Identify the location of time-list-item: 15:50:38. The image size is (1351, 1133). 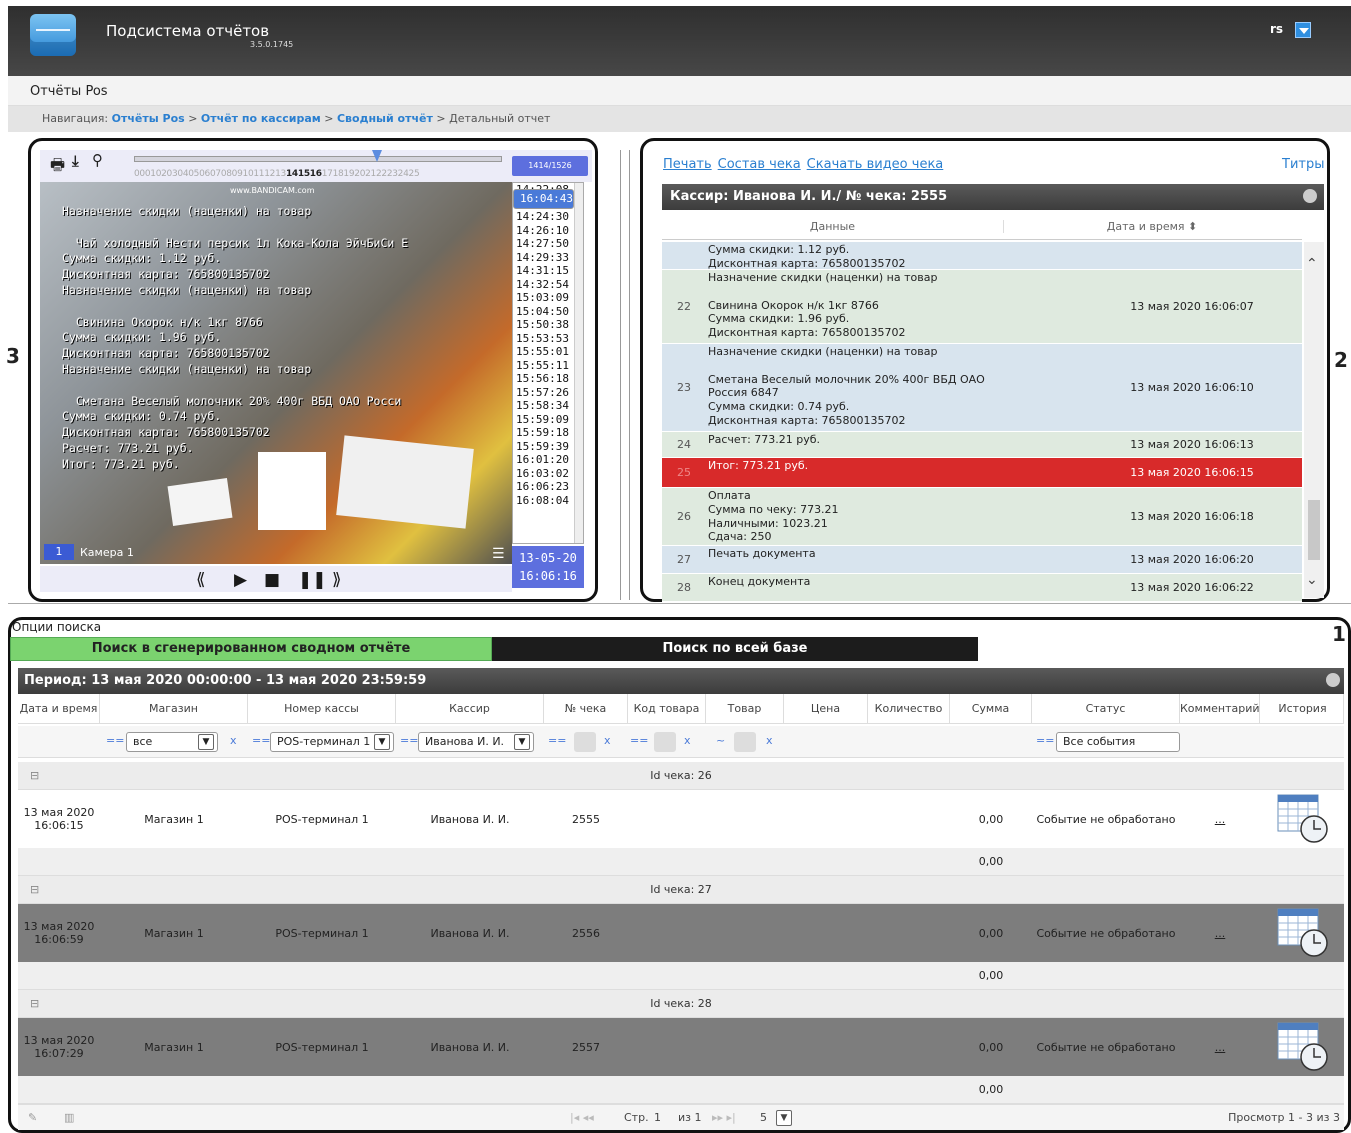
(548, 325).